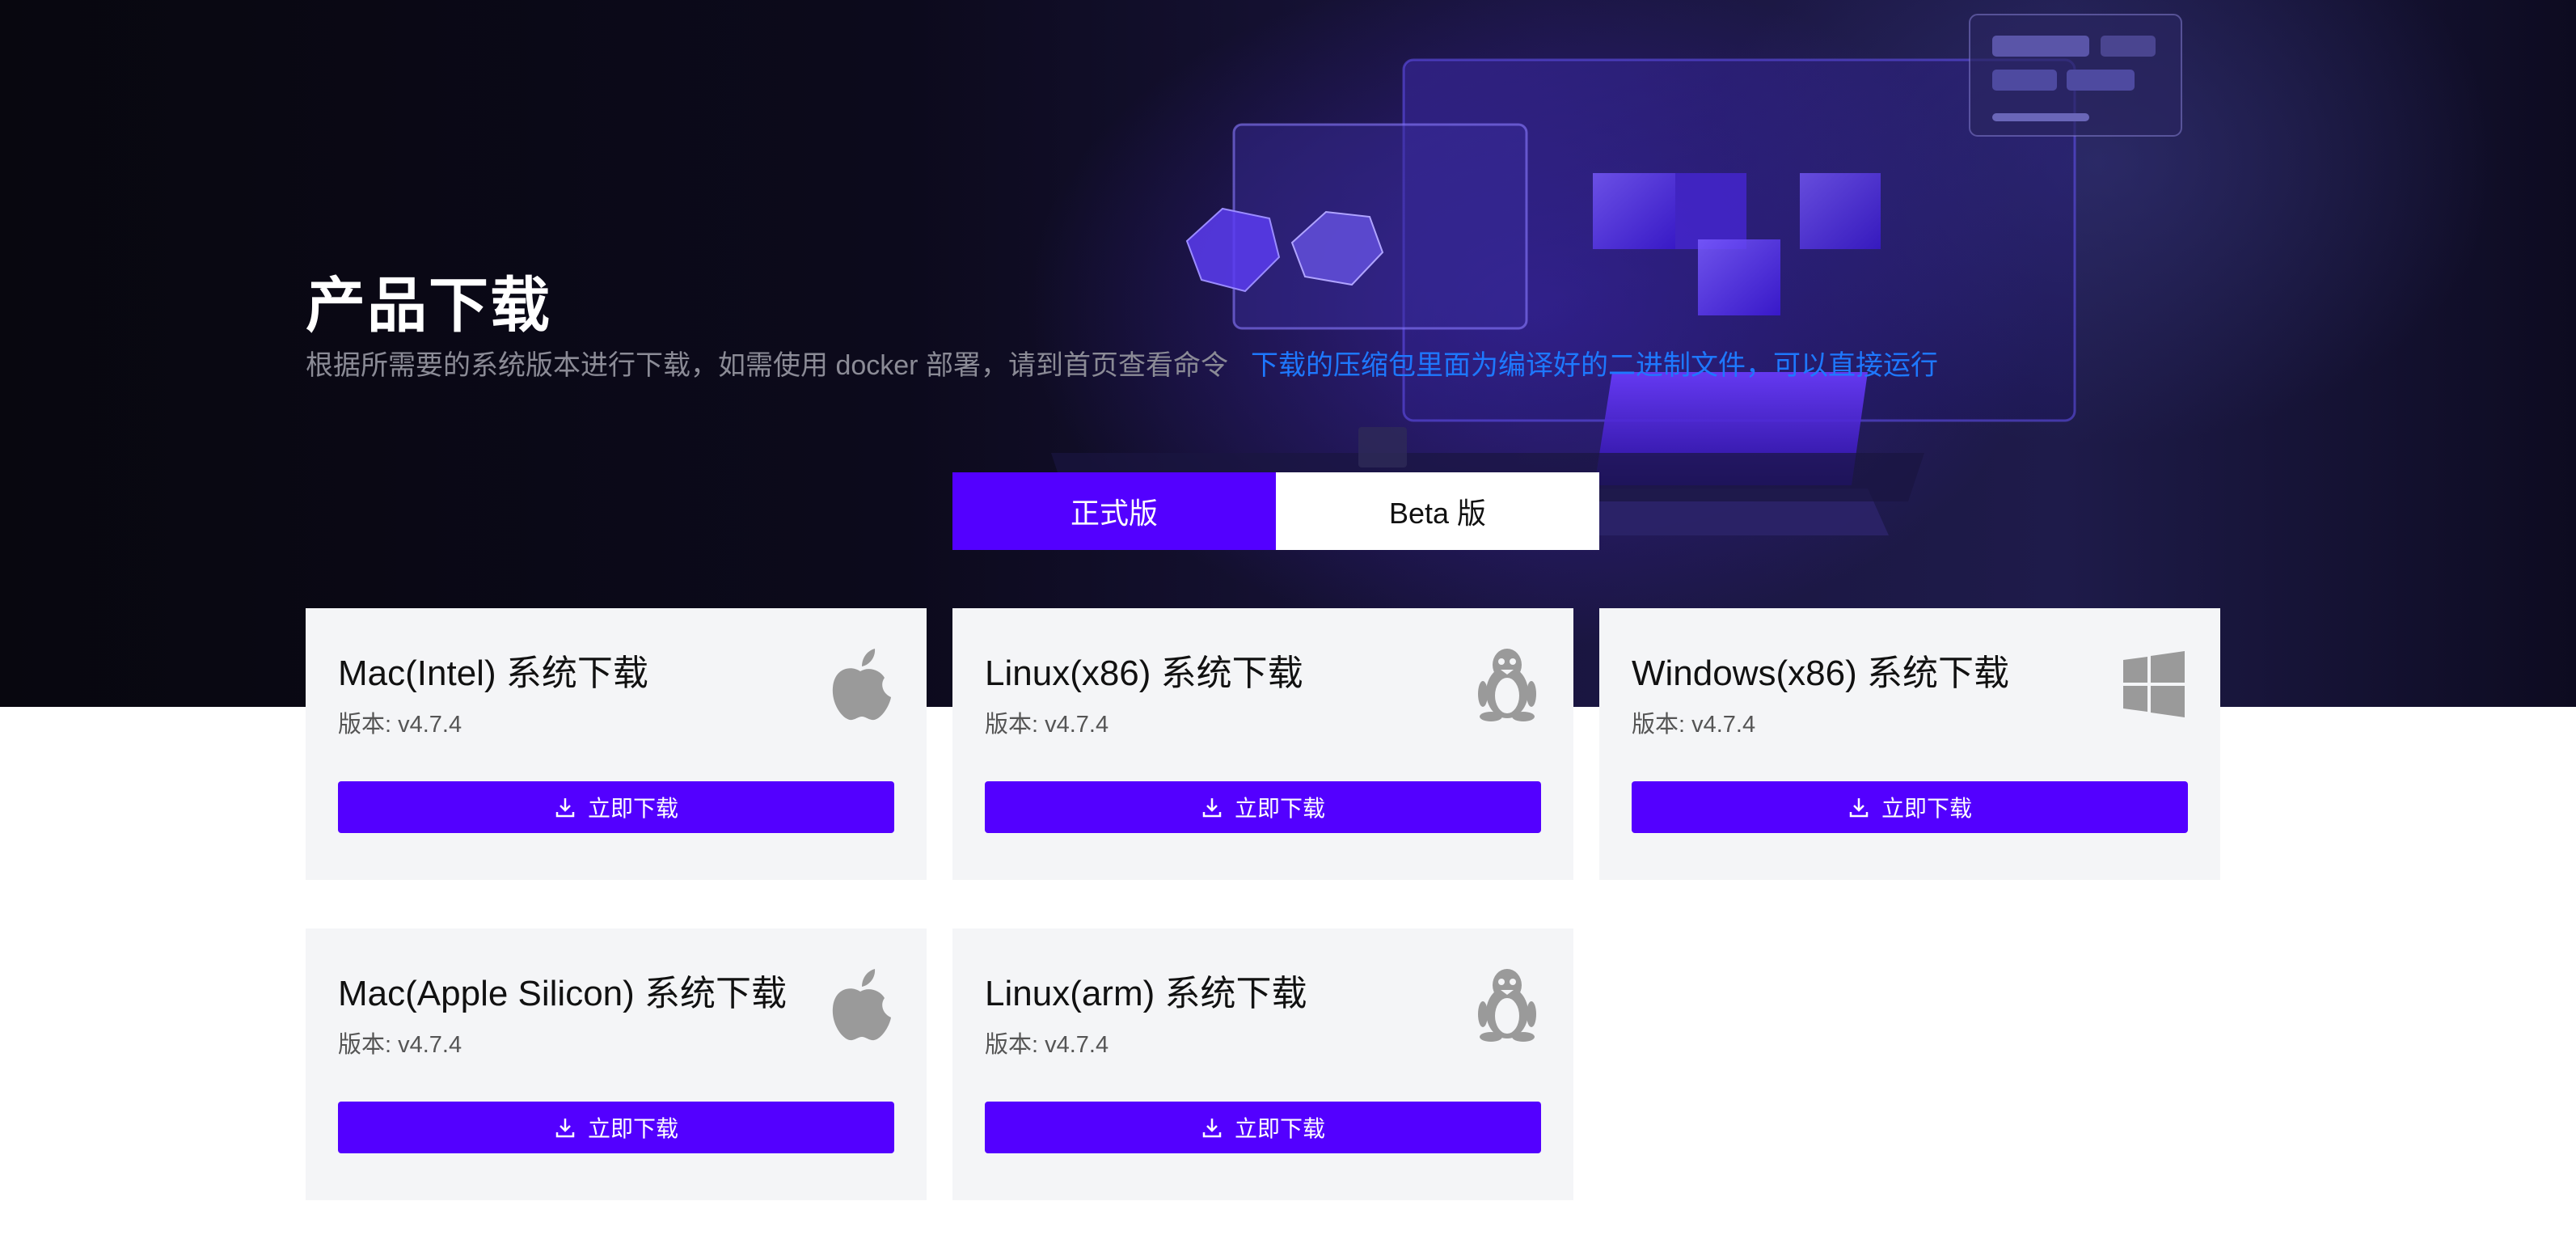 The image size is (2576, 1252). Describe the element at coordinates (1262, 1064) in the screenshot. I see `download-card-linux-arm: Linux(arm) 系统下载 版本: v4.7.4 立即下载` at that location.